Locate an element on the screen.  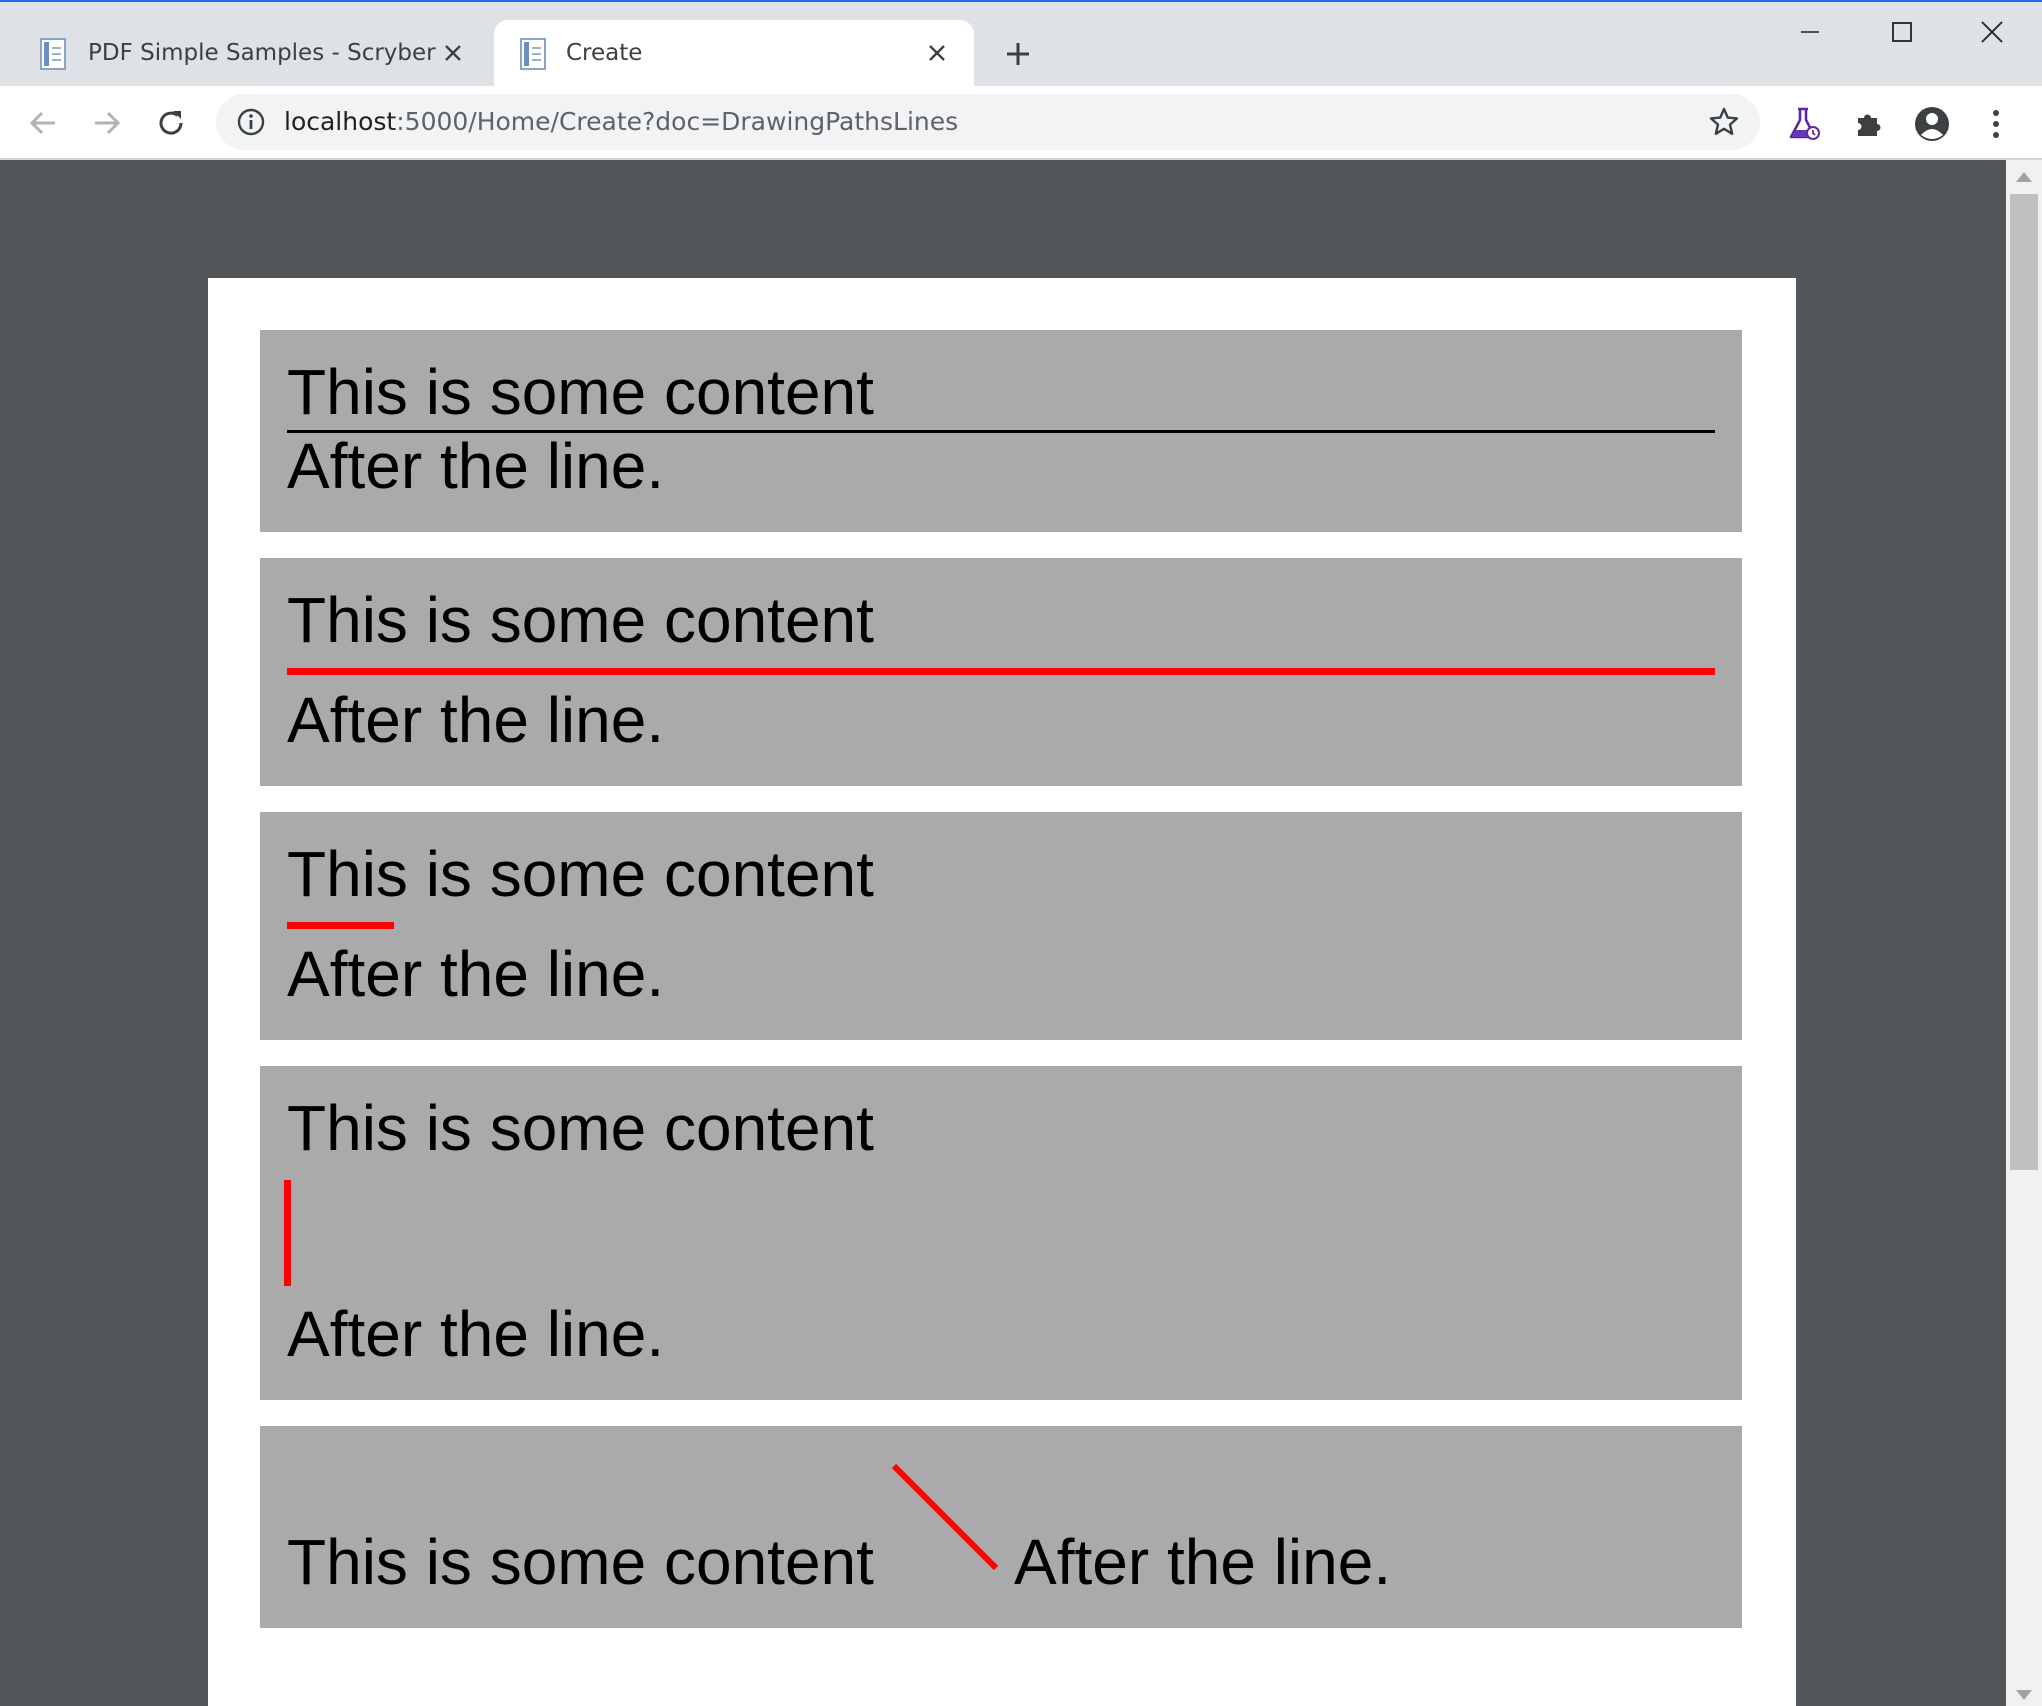
arrow-left-icon is located at coordinates (42, 123).